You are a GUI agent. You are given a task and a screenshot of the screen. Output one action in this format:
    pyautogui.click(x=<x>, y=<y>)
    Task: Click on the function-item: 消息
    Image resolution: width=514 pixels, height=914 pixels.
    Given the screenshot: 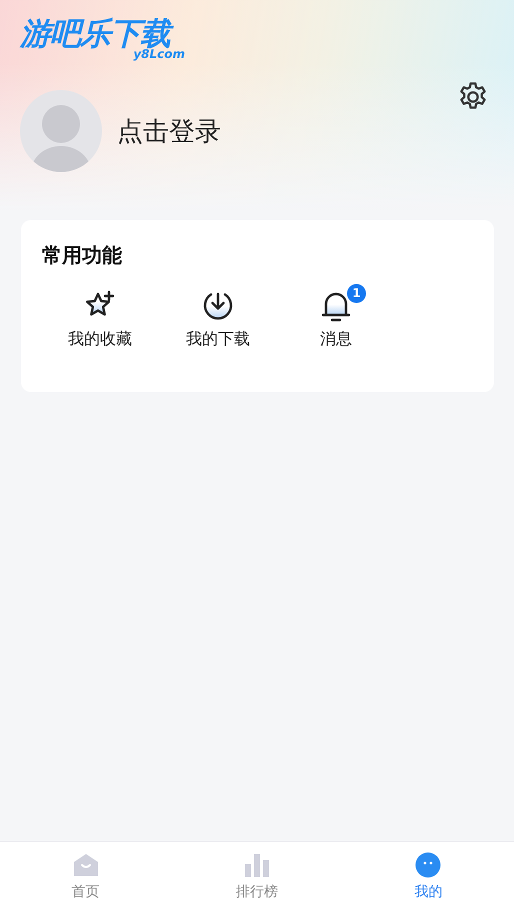 What is the action you would take?
    pyautogui.click(x=336, y=339)
    